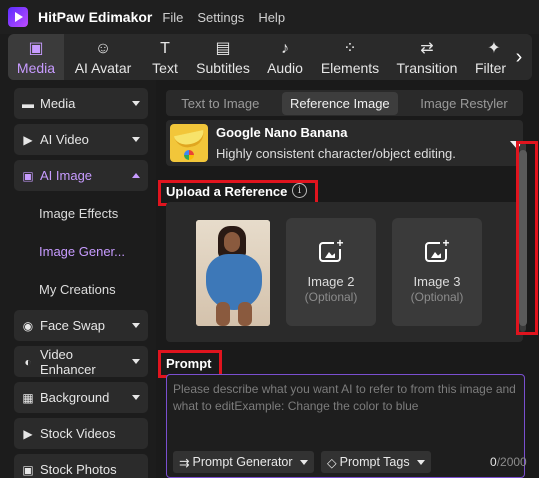 The width and height of the screenshot is (539, 478). Describe the element at coordinates (73, 325) in the screenshot. I see `sidebar-item-label: Face Swap` at that location.